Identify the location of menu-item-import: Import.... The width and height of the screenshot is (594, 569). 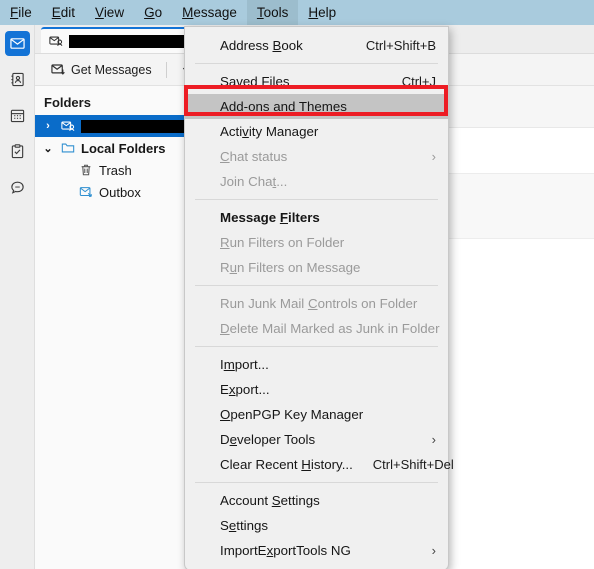
(316, 364).